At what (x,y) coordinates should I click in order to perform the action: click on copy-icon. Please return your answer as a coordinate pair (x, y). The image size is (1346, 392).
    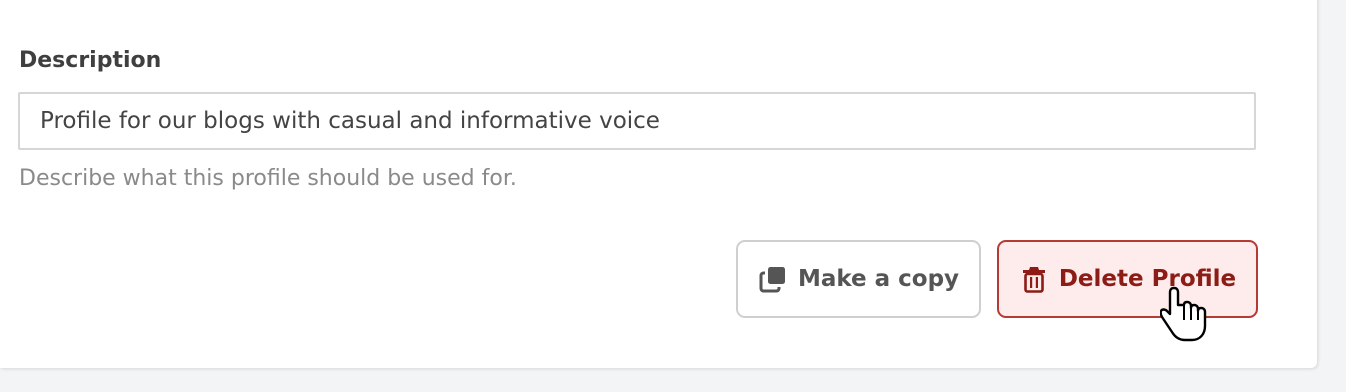
    Looking at the image, I should click on (773, 279).